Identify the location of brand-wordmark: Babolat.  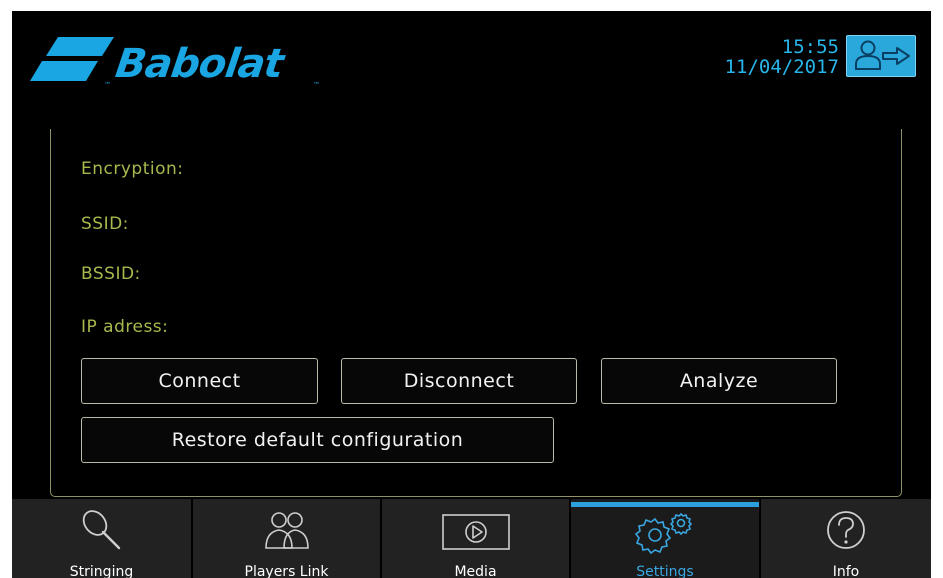
(199, 64).